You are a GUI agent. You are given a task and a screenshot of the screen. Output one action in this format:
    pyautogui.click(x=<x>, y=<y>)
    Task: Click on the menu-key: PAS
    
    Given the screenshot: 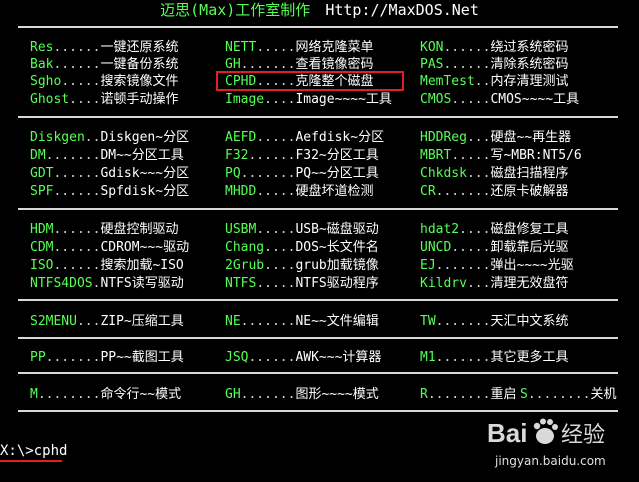 What is the action you would take?
    pyautogui.click(x=432, y=64)
    